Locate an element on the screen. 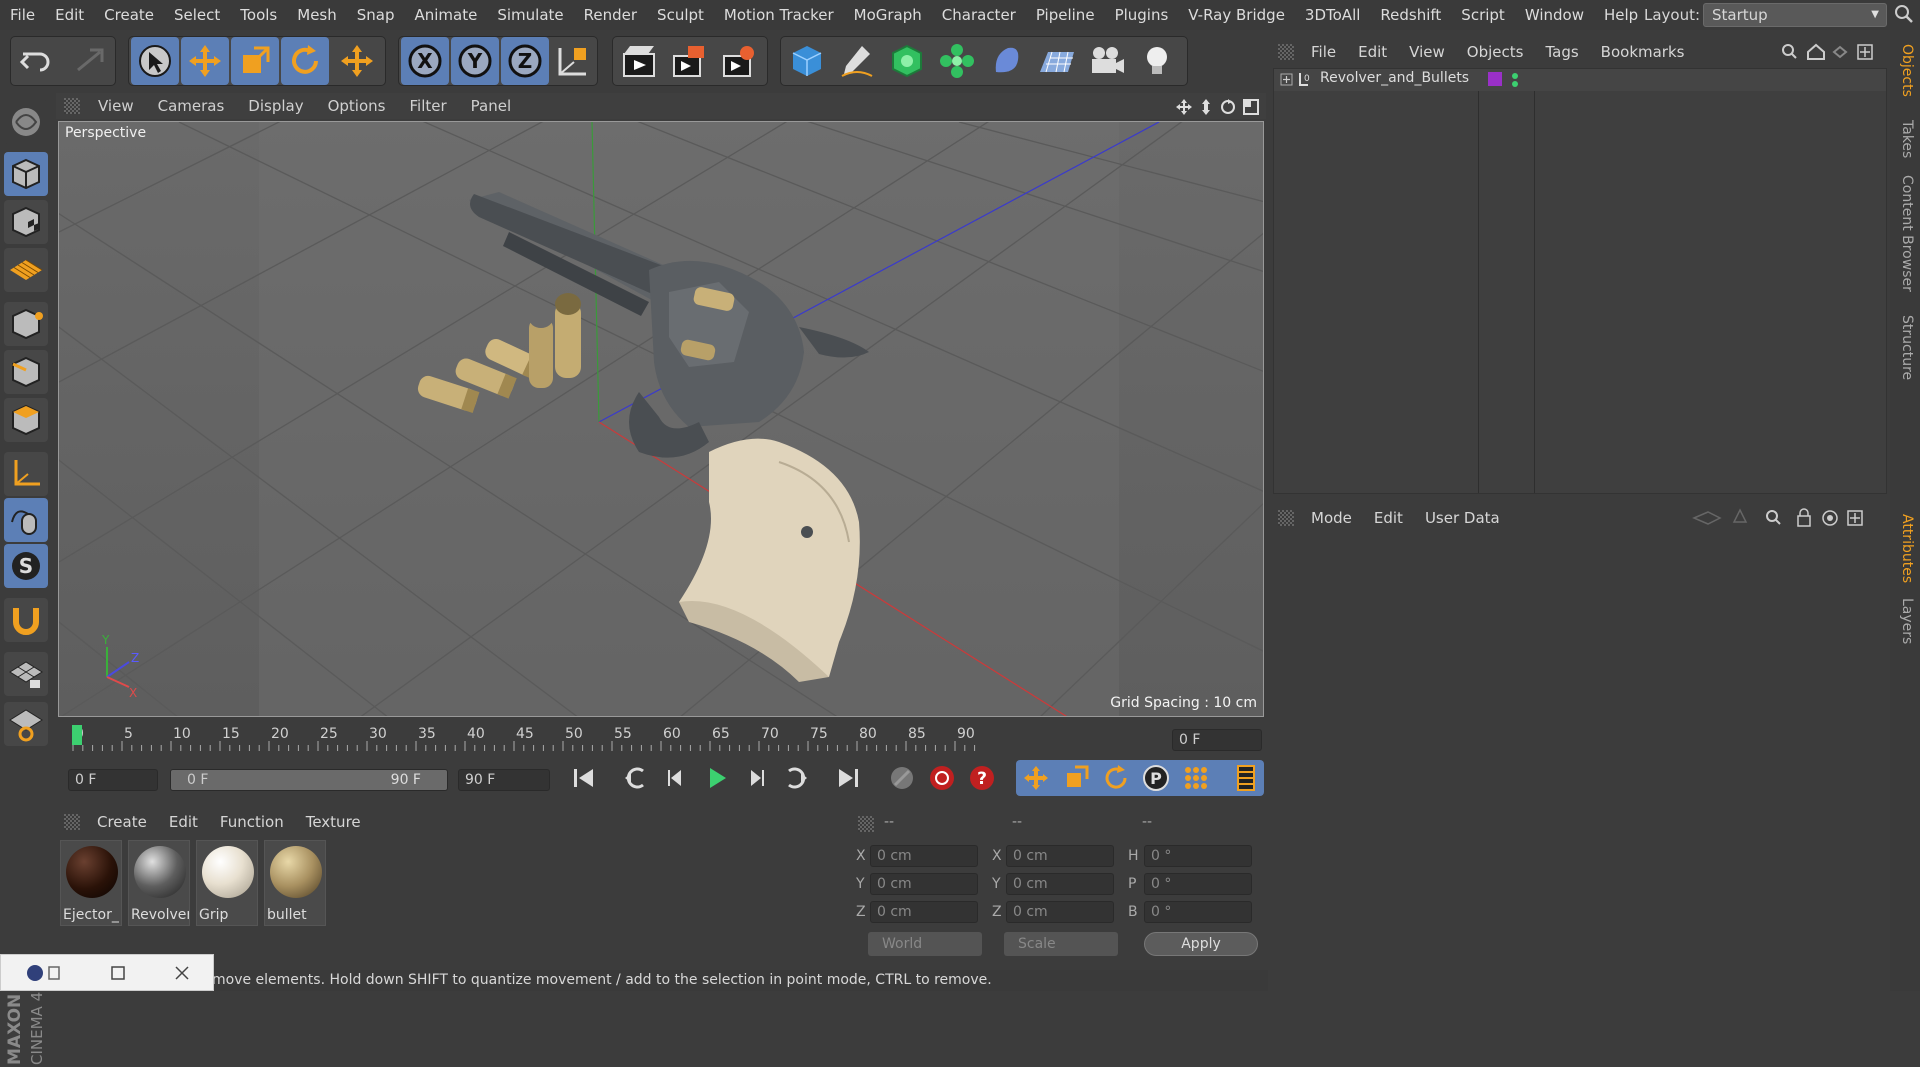 Image resolution: width=1920 pixels, height=1067 pixels. go-to-start-icon is located at coordinates (584, 778).